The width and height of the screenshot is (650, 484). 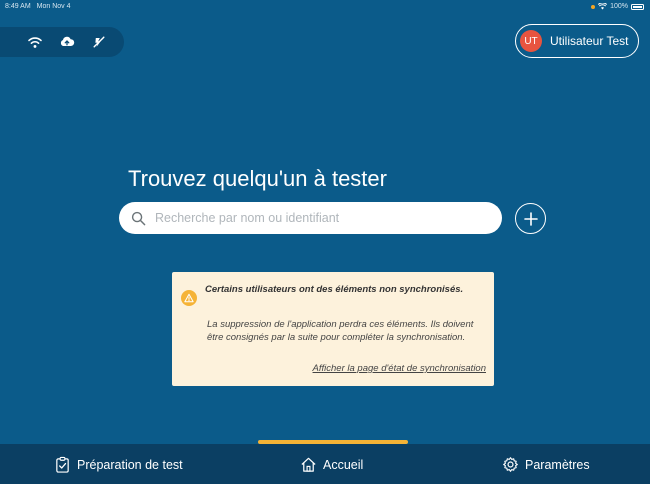 What do you see at coordinates (130, 464) in the screenshot?
I see `tab-label: Préparation de test` at bounding box center [130, 464].